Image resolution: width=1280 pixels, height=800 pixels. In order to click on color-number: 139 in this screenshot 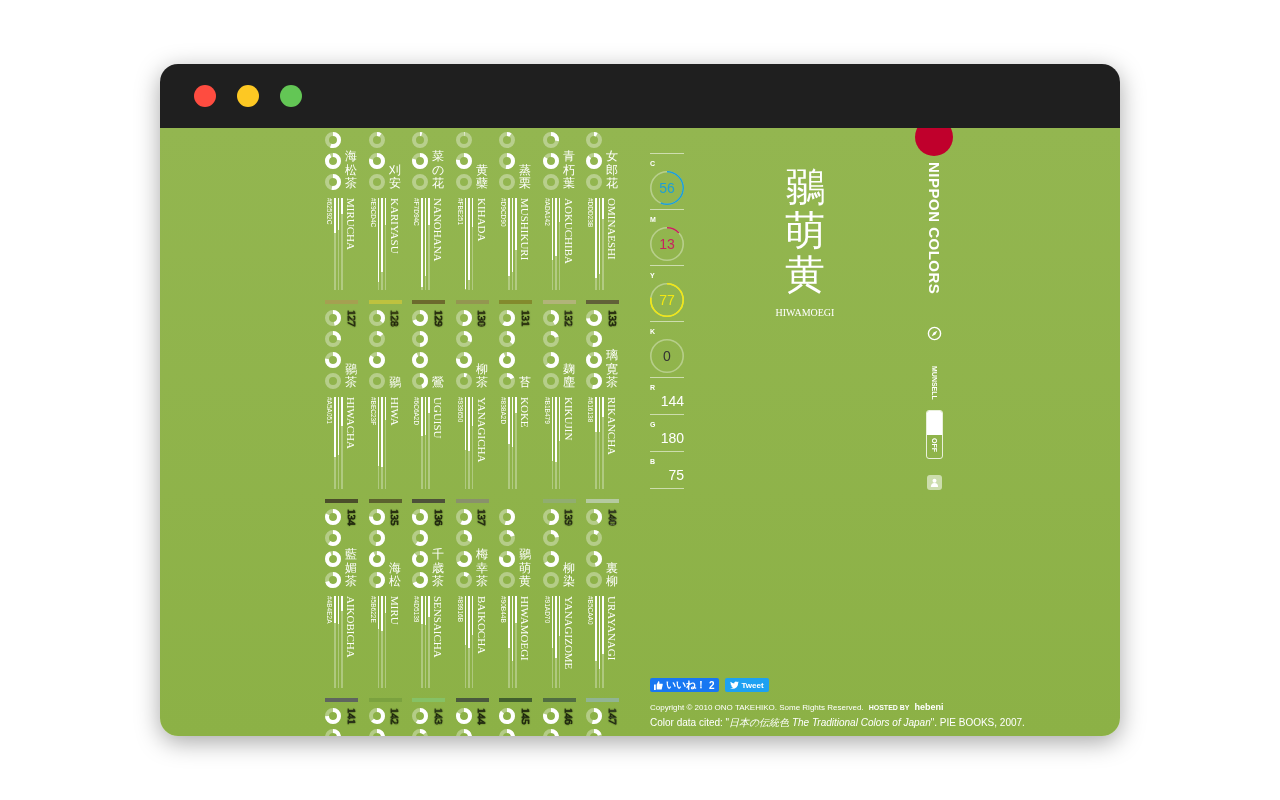, I will do `click(568, 517)`.